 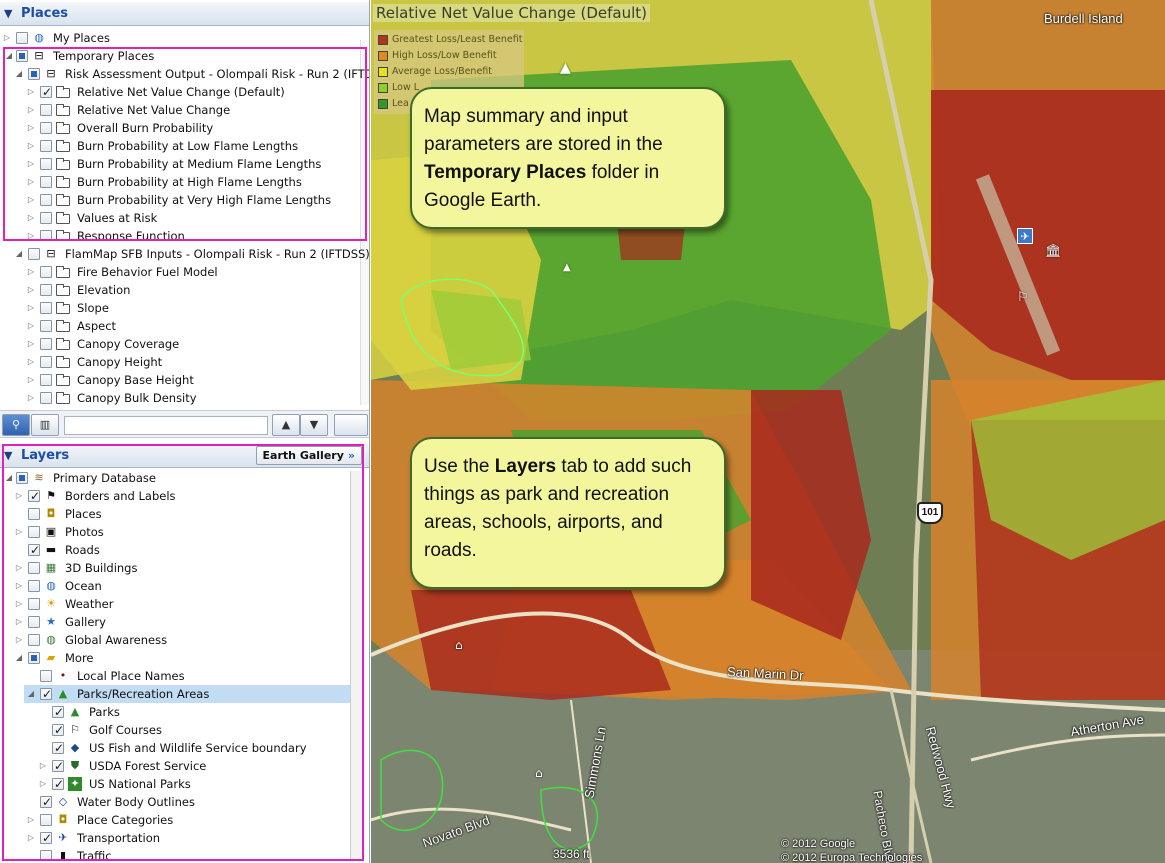 What do you see at coordinates (314, 425) in the screenshot?
I see `move-down-button: ▼` at bounding box center [314, 425].